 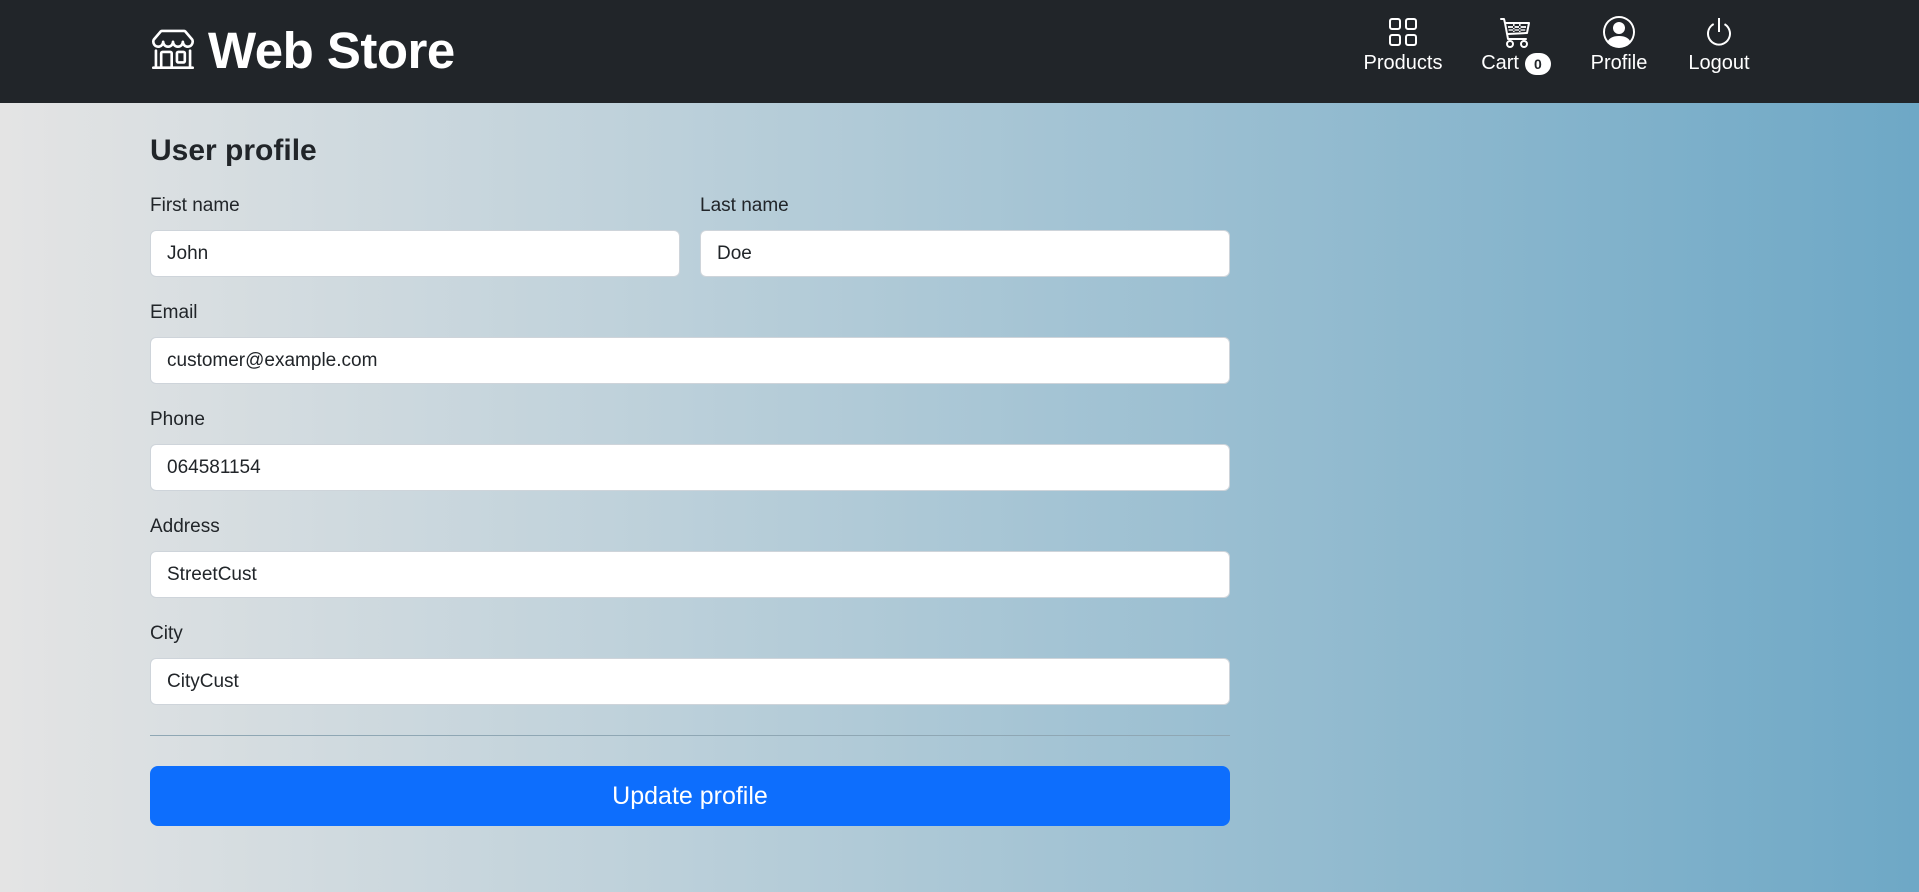 I want to click on navbar: Web Store Products Cart 0 Profile Logout, so click(x=959, y=51).